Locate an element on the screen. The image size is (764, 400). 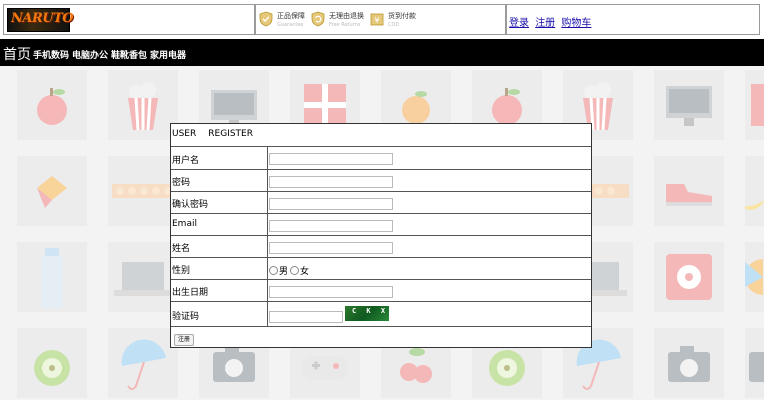
category-nav: 首页 手机数码 电脑办公 鞋靴香包 家用电器 is located at coordinates (382, 52).